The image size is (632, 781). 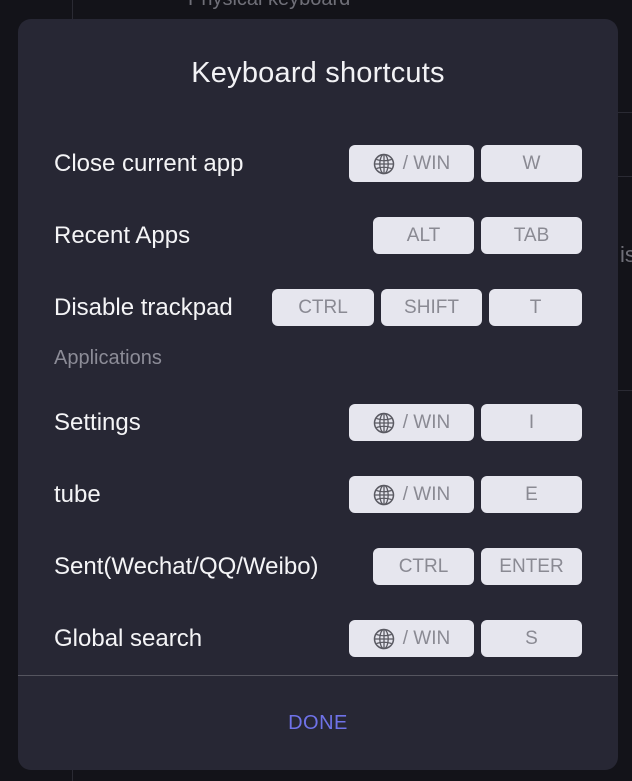 I want to click on key-cap: TAB, so click(x=531, y=235).